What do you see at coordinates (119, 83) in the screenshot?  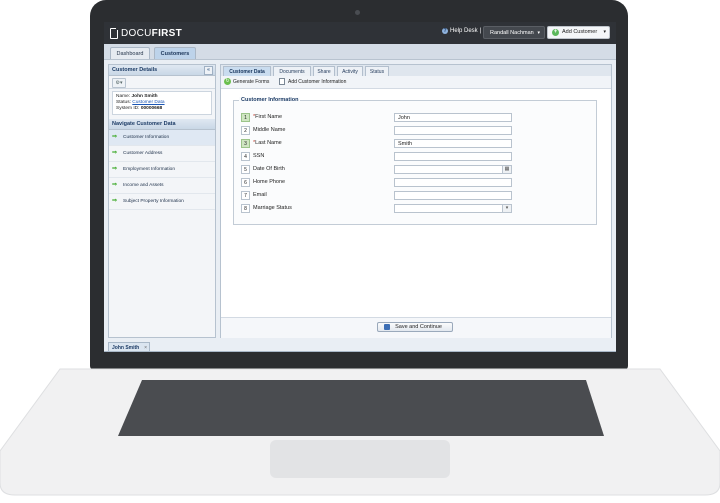 I see `gear-icon: ⚙▾` at bounding box center [119, 83].